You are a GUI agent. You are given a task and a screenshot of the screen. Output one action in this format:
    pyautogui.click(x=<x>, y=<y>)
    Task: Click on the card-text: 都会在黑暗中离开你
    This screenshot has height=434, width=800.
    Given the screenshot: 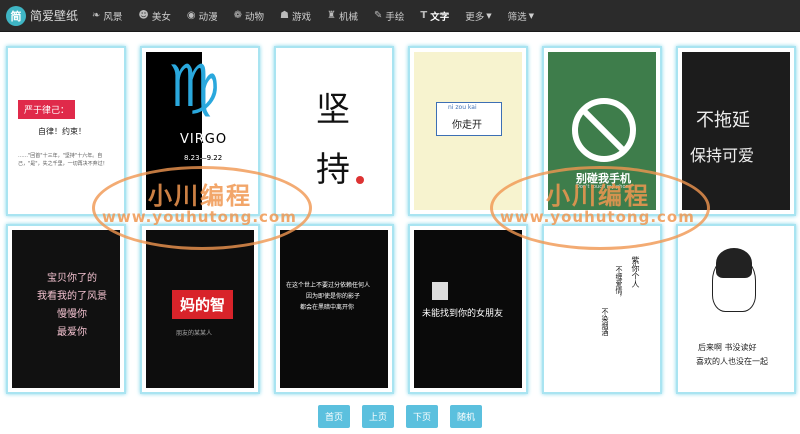 What is the action you would take?
    pyautogui.click(x=327, y=307)
    